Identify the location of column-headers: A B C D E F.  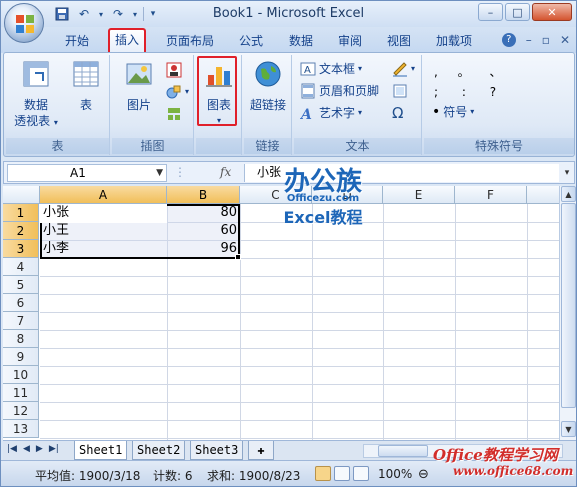
(281, 195).